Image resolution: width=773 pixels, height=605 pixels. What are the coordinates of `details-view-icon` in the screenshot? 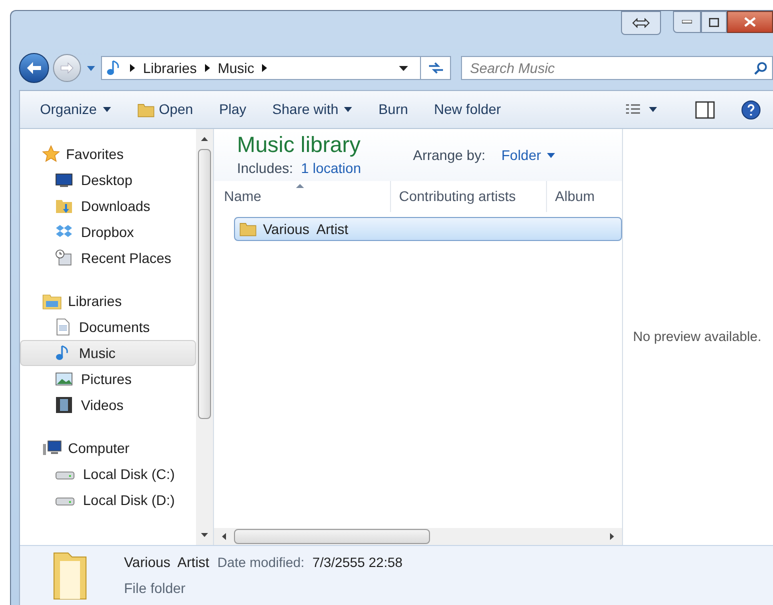 It's located at (633, 109).